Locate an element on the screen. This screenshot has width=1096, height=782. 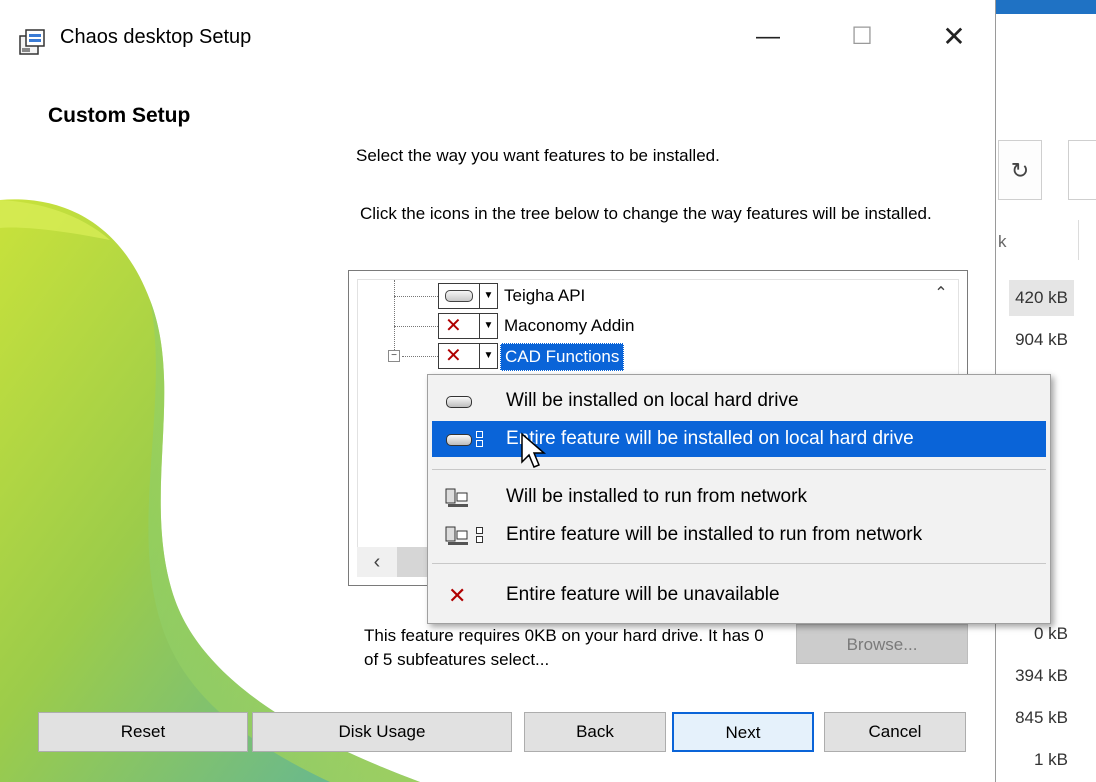
titlebar: Chaos desktop Setup — ☐ ✕ is located at coordinates (497, 40).